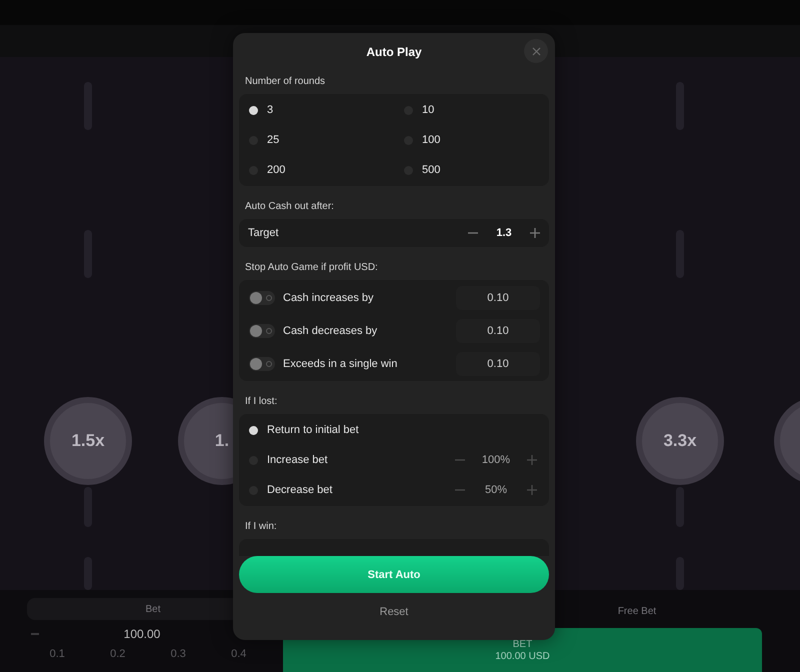 This screenshot has width=800, height=672. I want to click on section-label: If I win:, so click(261, 527).